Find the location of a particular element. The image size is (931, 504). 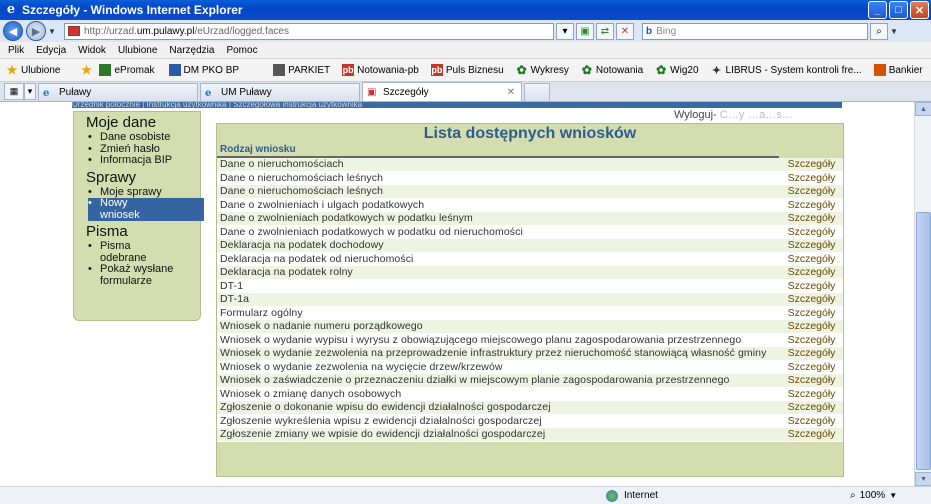

tab-pulawy: e Puławy is located at coordinates (118, 92).